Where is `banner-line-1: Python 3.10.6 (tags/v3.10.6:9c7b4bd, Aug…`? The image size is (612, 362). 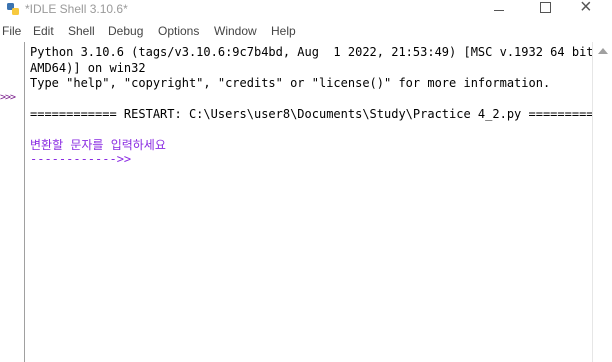
banner-line-1: Python 3.10.6 (tags/v3.10.6:9c7b4bd, Aug… is located at coordinates (319, 52).